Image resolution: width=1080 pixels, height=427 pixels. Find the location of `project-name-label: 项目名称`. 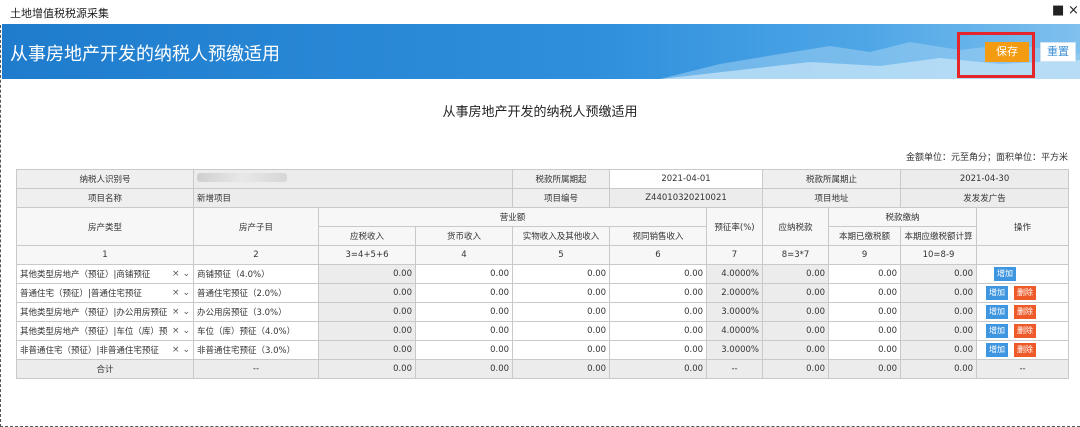

project-name-label: 项目名称 is located at coordinates (105, 198).